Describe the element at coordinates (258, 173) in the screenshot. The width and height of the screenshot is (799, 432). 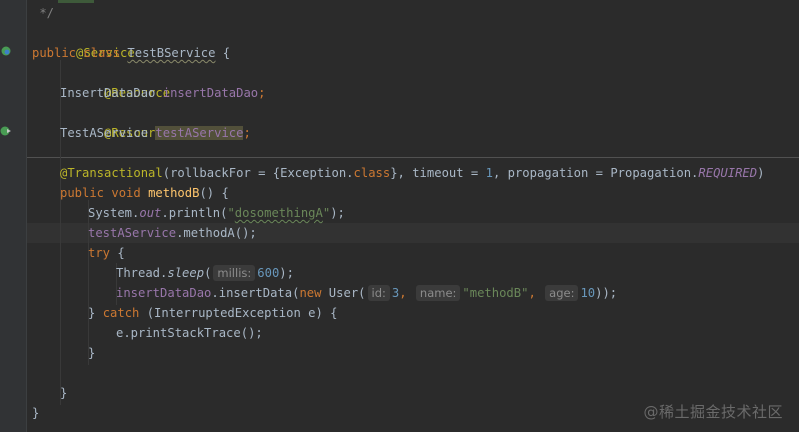
I see `annotation-args: (rollbackFor = {Exception.` at that location.